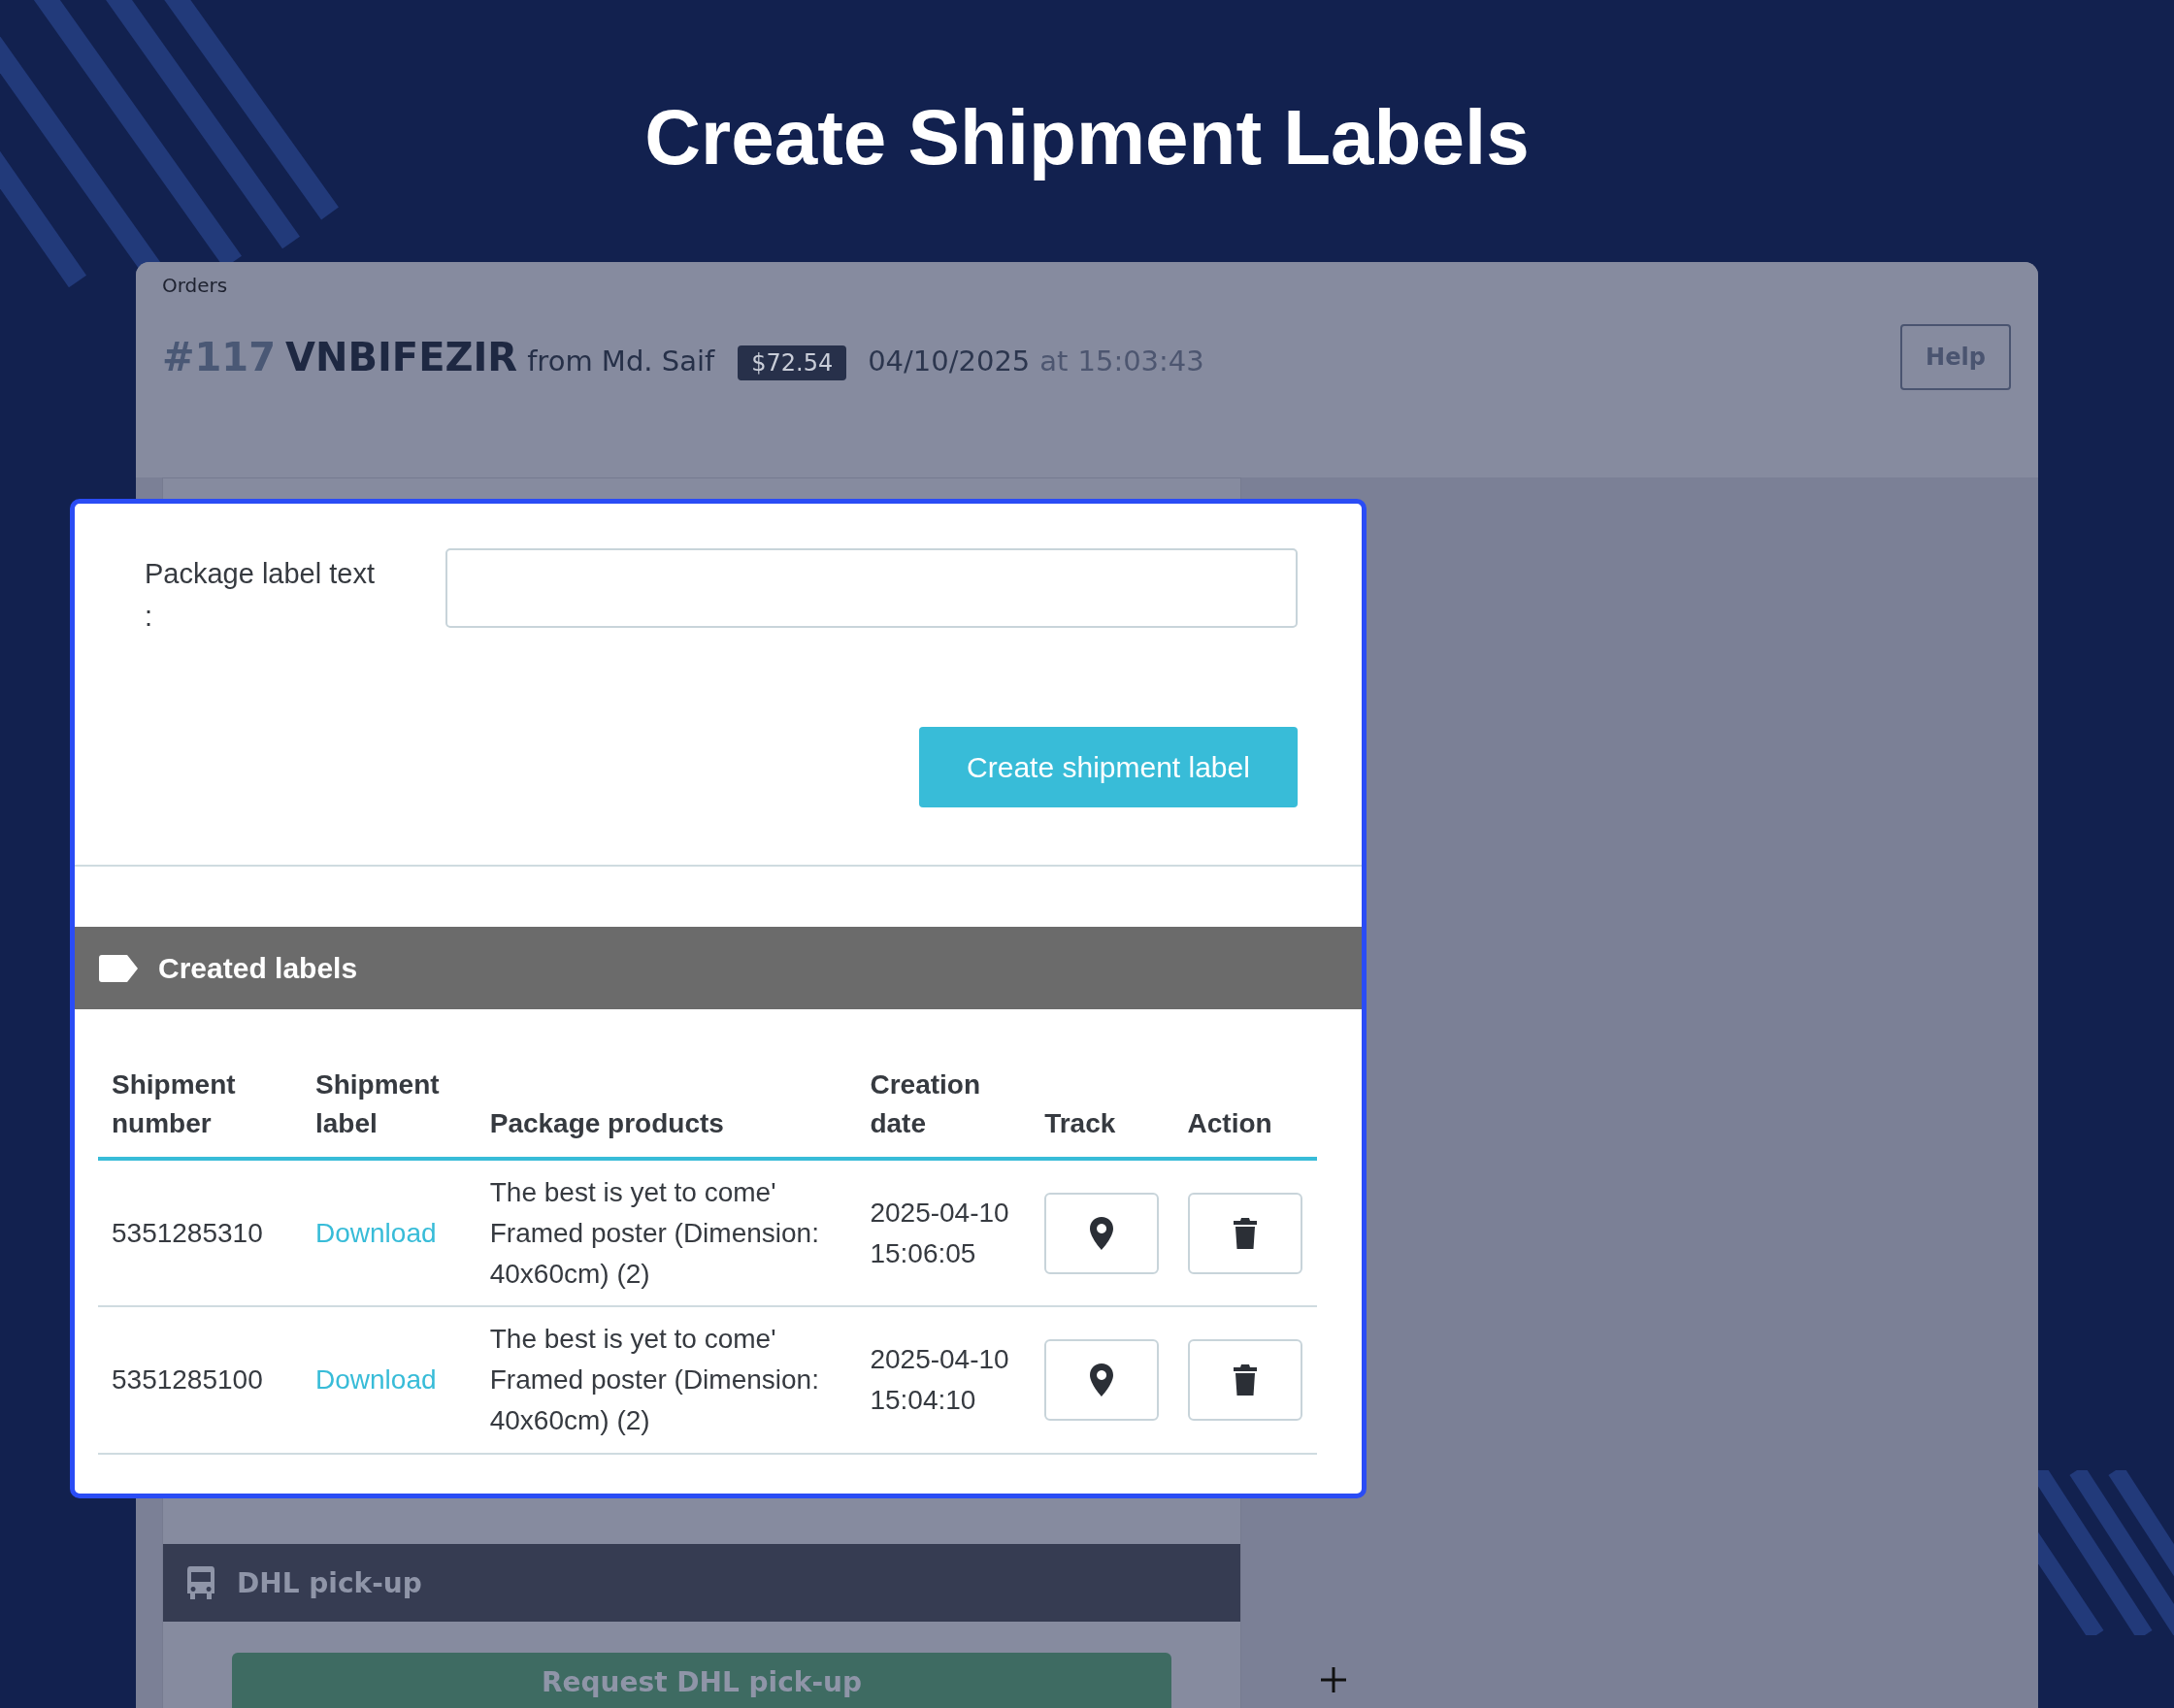  What do you see at coordinates (1087, 137) in the screenshot?
I see `page-heading: Create Shipment Labels` at bounding box center [1087, 137].